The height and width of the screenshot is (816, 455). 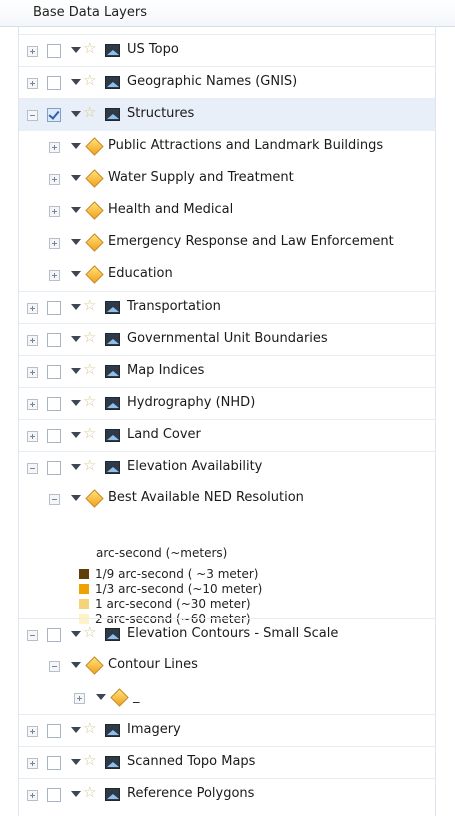 What do you see at coordinates (212, 81) in the screenshot?
I see `layer-label: Geographic Names (GNIS)` at bounding box center [212, 81].